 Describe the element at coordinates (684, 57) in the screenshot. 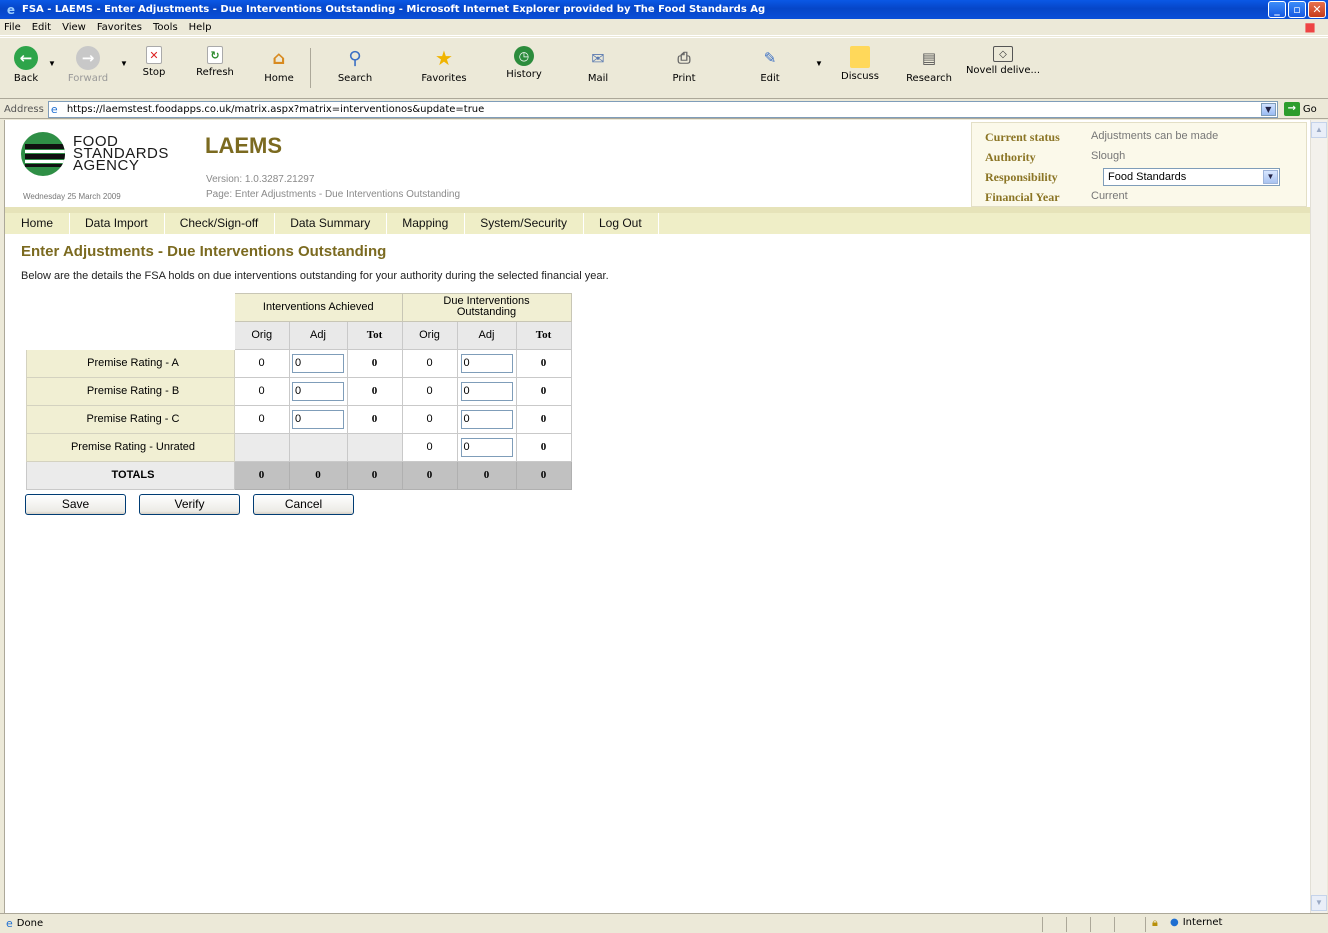

I see `print-icon: ⎙` at that location.